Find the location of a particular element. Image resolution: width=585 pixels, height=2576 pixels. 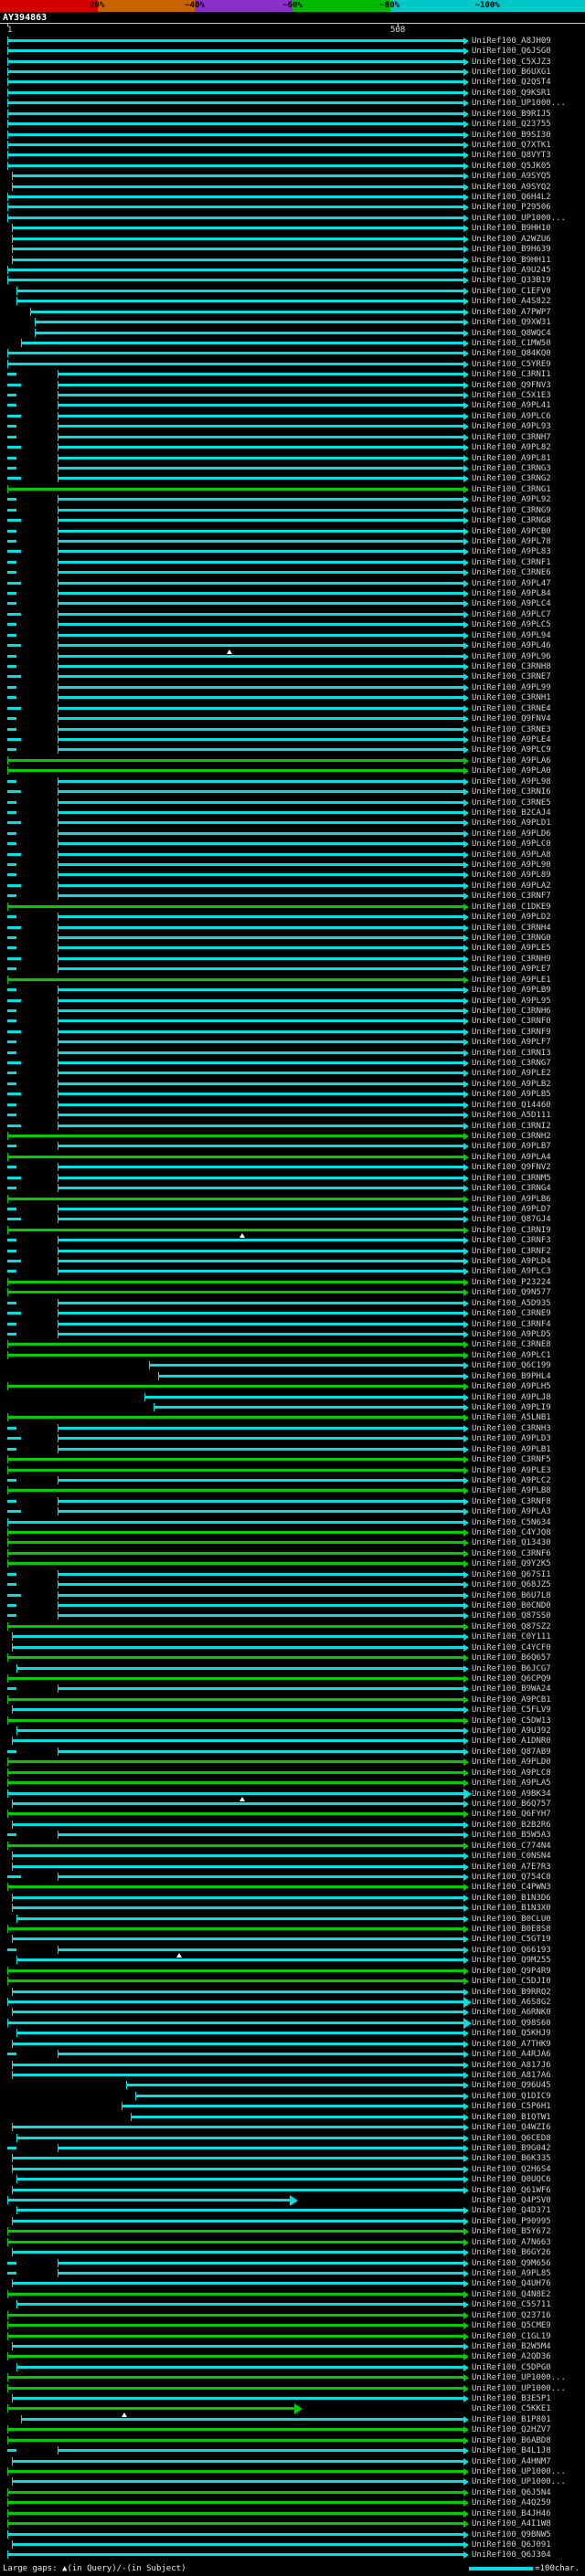

hit-label: UniRef100_A7E7R3 is located at coordinates (529, 1867).